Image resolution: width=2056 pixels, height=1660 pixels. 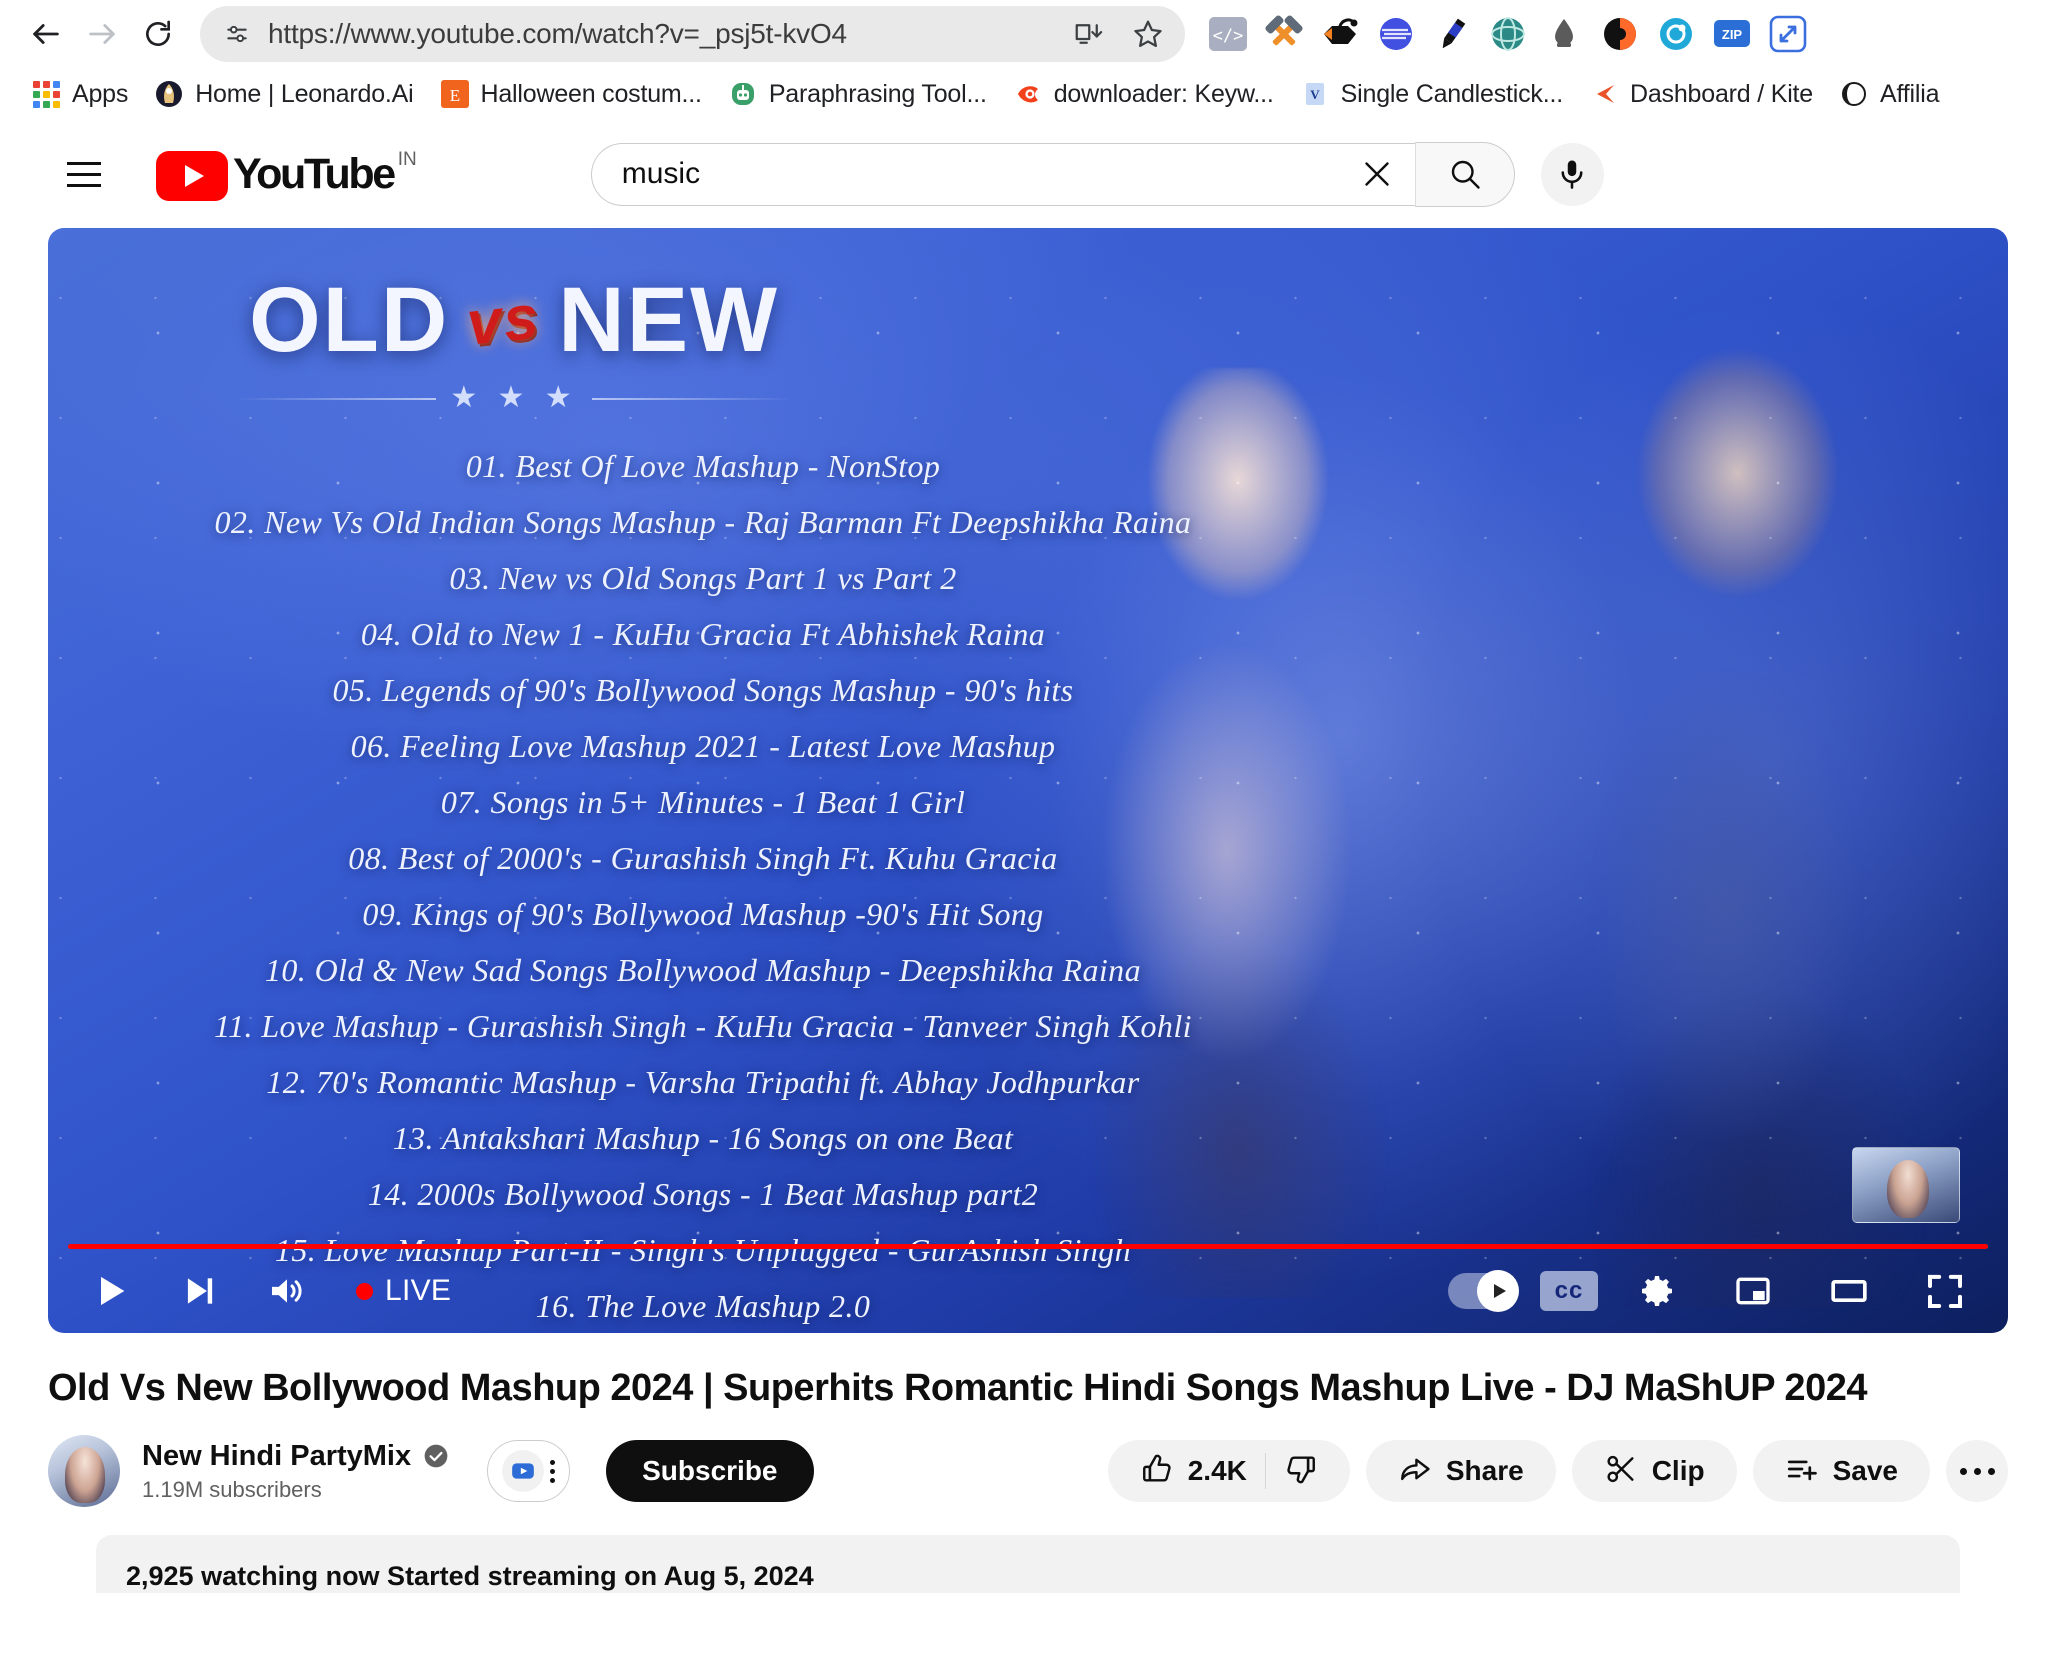 What do you see at coordinates (1483, 1291) in the screenshot?
I see `autoplay-toggle` at bounding box center [1483, 1291].